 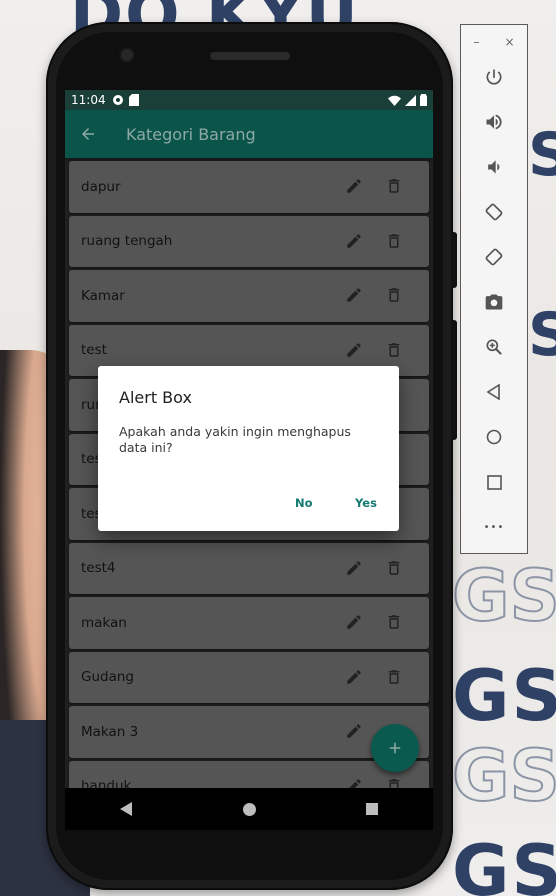 I want to click on nav-back-icon, so click(x=126, y=809).